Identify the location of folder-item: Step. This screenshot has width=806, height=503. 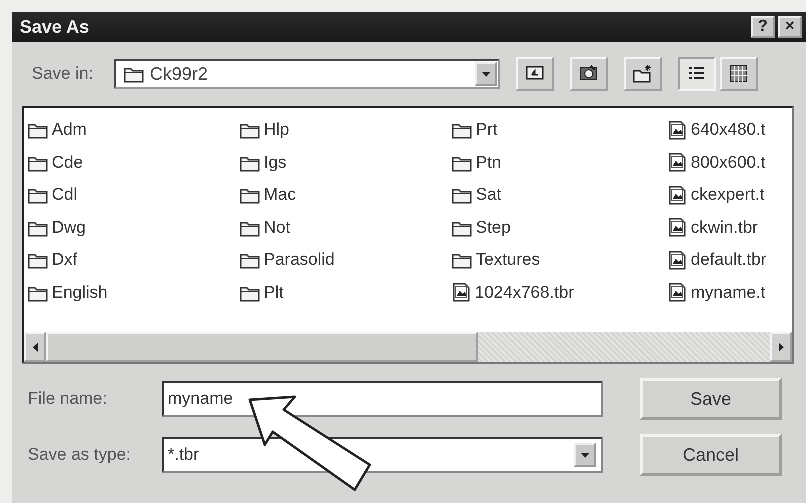
(560, 228).